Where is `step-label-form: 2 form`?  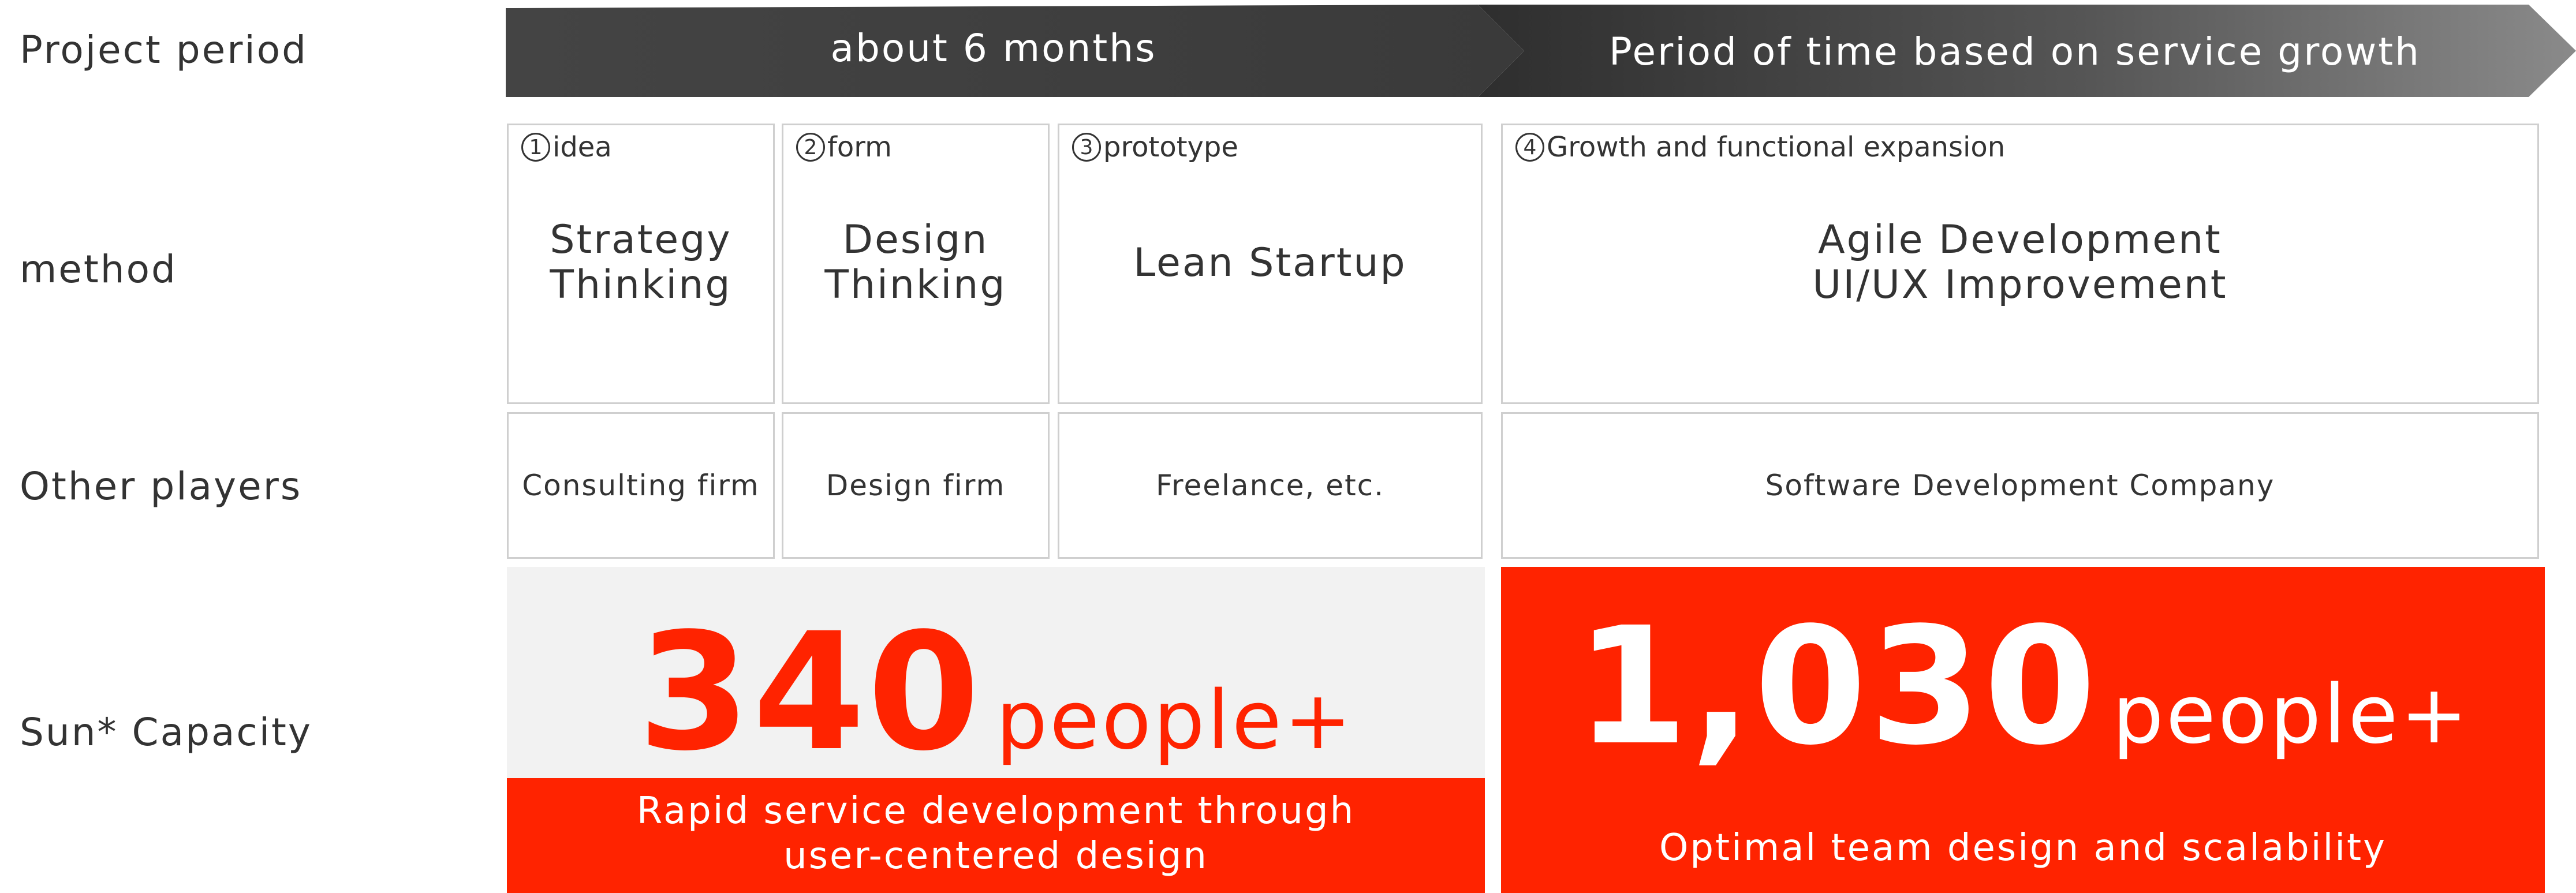 step-label-form: 2 form is located at coordinates (844, 147).